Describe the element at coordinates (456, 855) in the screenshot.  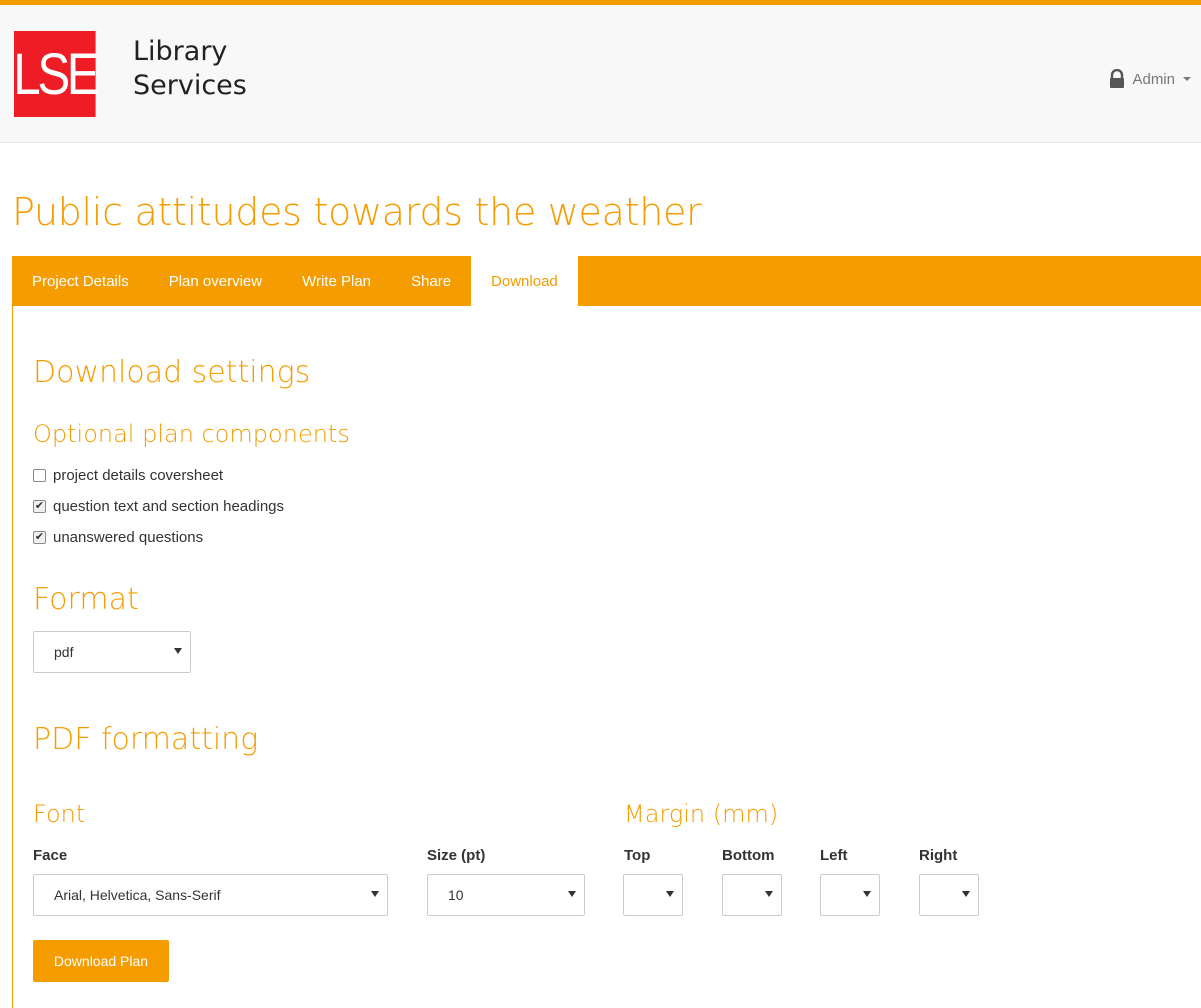
I see `size-label: Size (pt)` at that location.